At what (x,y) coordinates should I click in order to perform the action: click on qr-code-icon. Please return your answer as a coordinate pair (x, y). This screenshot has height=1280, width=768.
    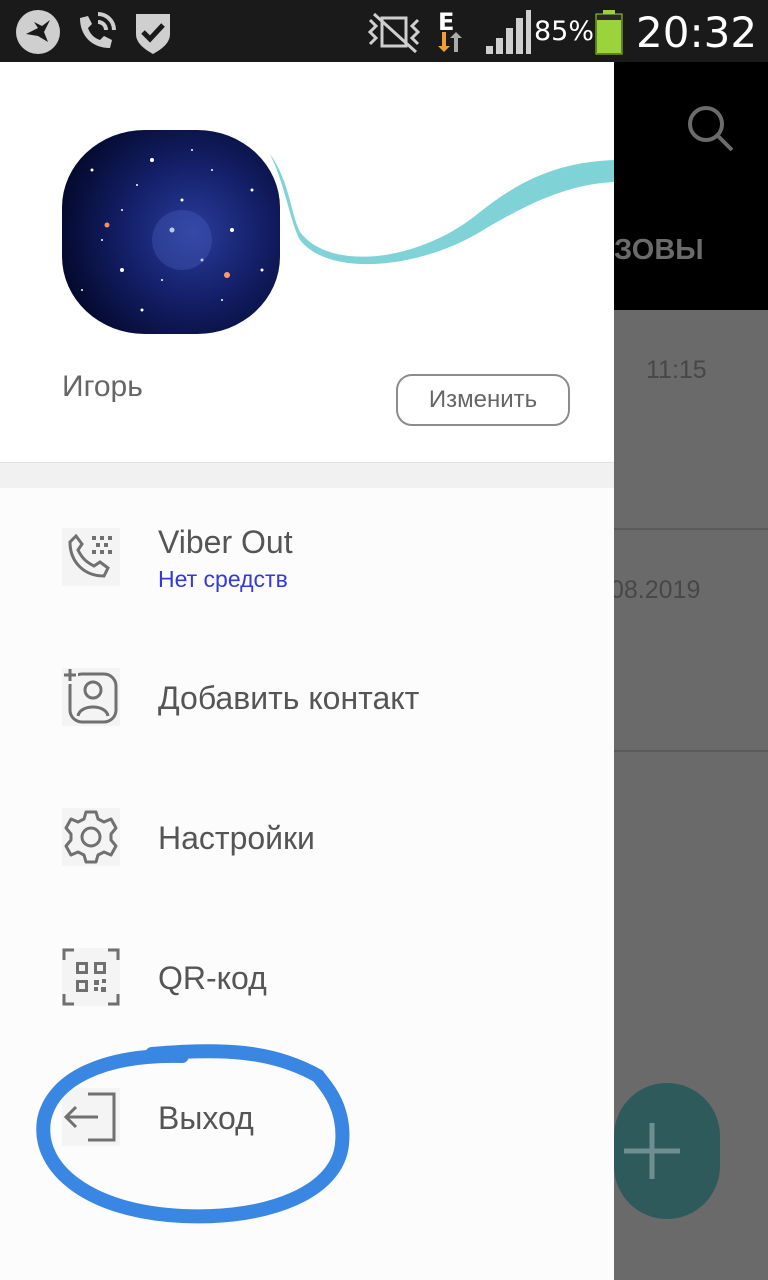
    Looking at the image, I should click on (91, 977).